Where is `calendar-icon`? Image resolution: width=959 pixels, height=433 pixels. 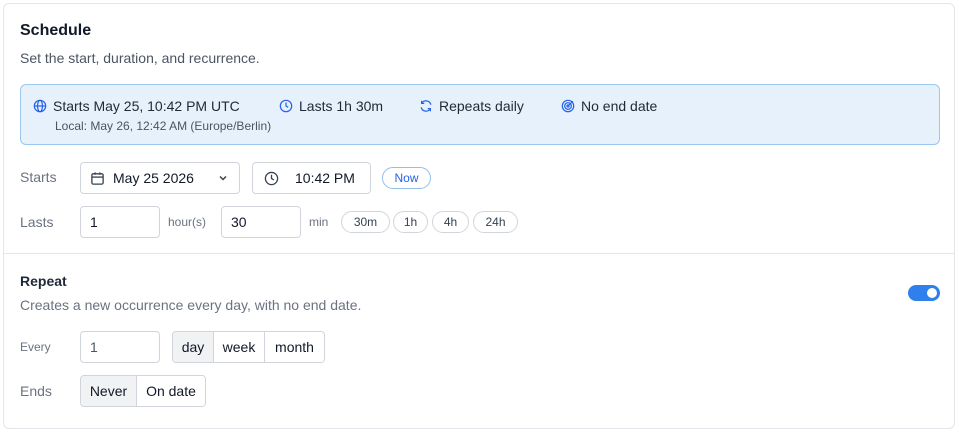
calendar-icon is located at coordinates (97, 178).